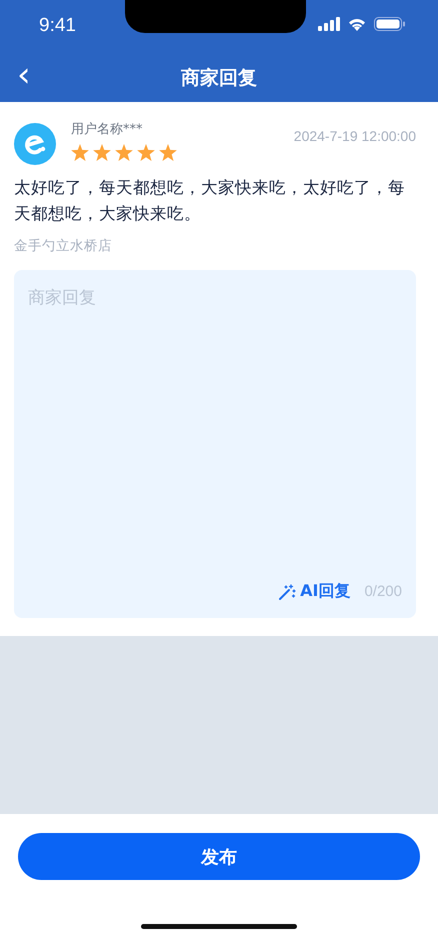 The image size is (438, 948). What do you see at coordinates (314, 591) in the screenshot?
I see `ai-reply-button: AI回复` at bounding box center [314, 591].